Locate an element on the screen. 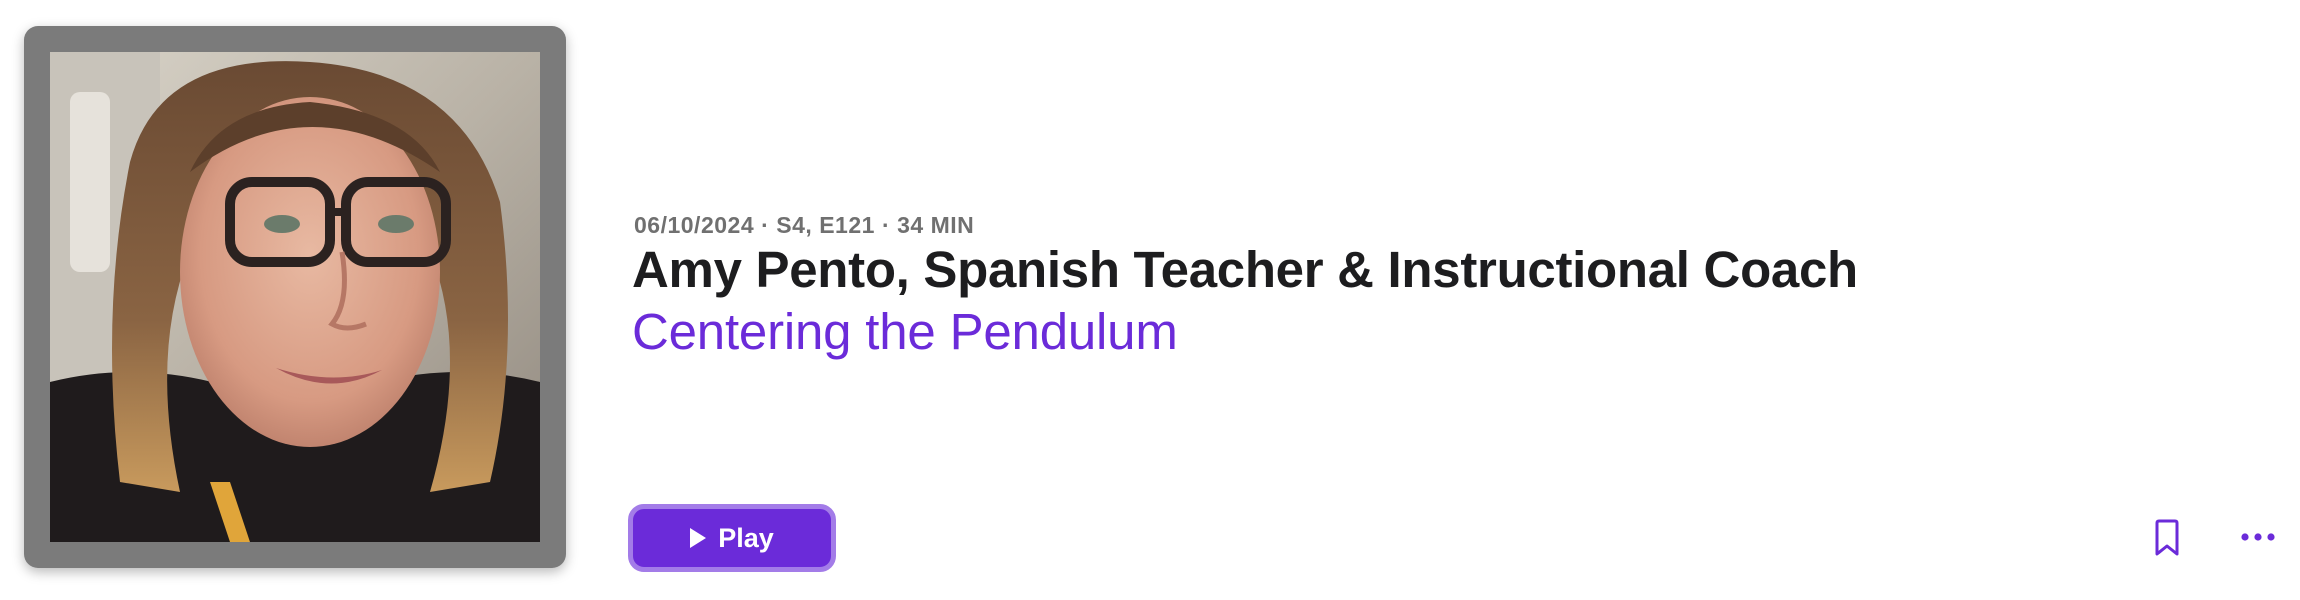 The image size is (2300, 600). play-button: Play is located at coordinates (732, 538).